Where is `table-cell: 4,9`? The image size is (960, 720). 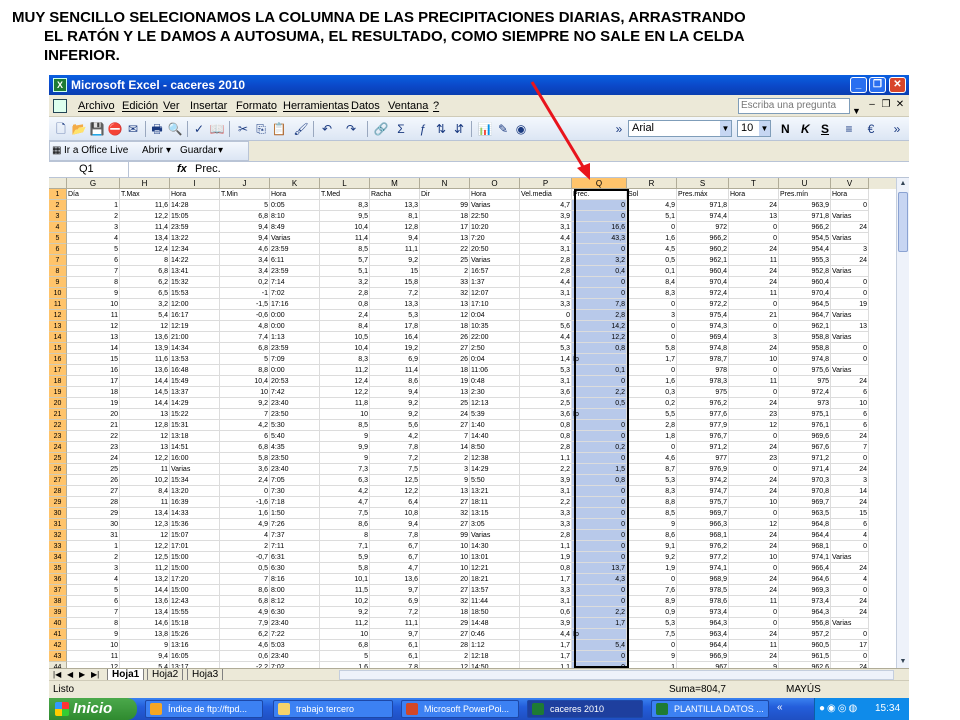
table-cell: 4,9 is located at coordinates (652, 205).